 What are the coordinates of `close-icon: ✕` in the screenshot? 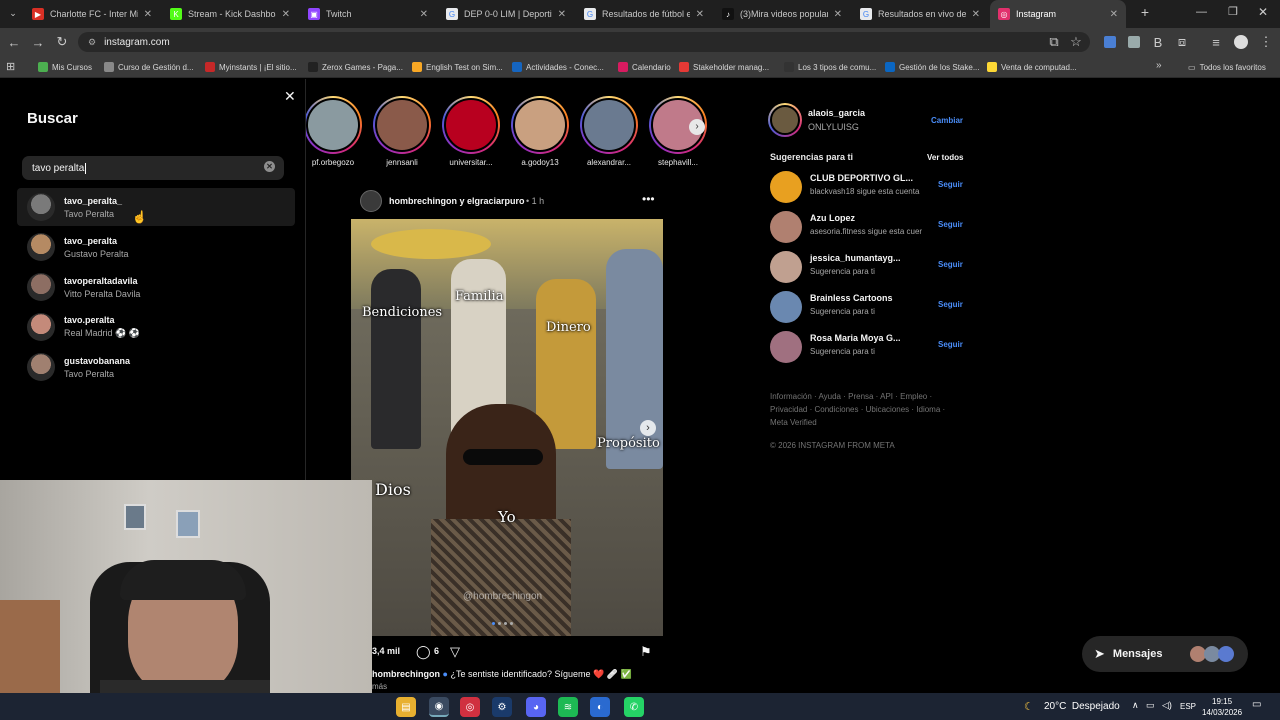 It's located at (290, 96).